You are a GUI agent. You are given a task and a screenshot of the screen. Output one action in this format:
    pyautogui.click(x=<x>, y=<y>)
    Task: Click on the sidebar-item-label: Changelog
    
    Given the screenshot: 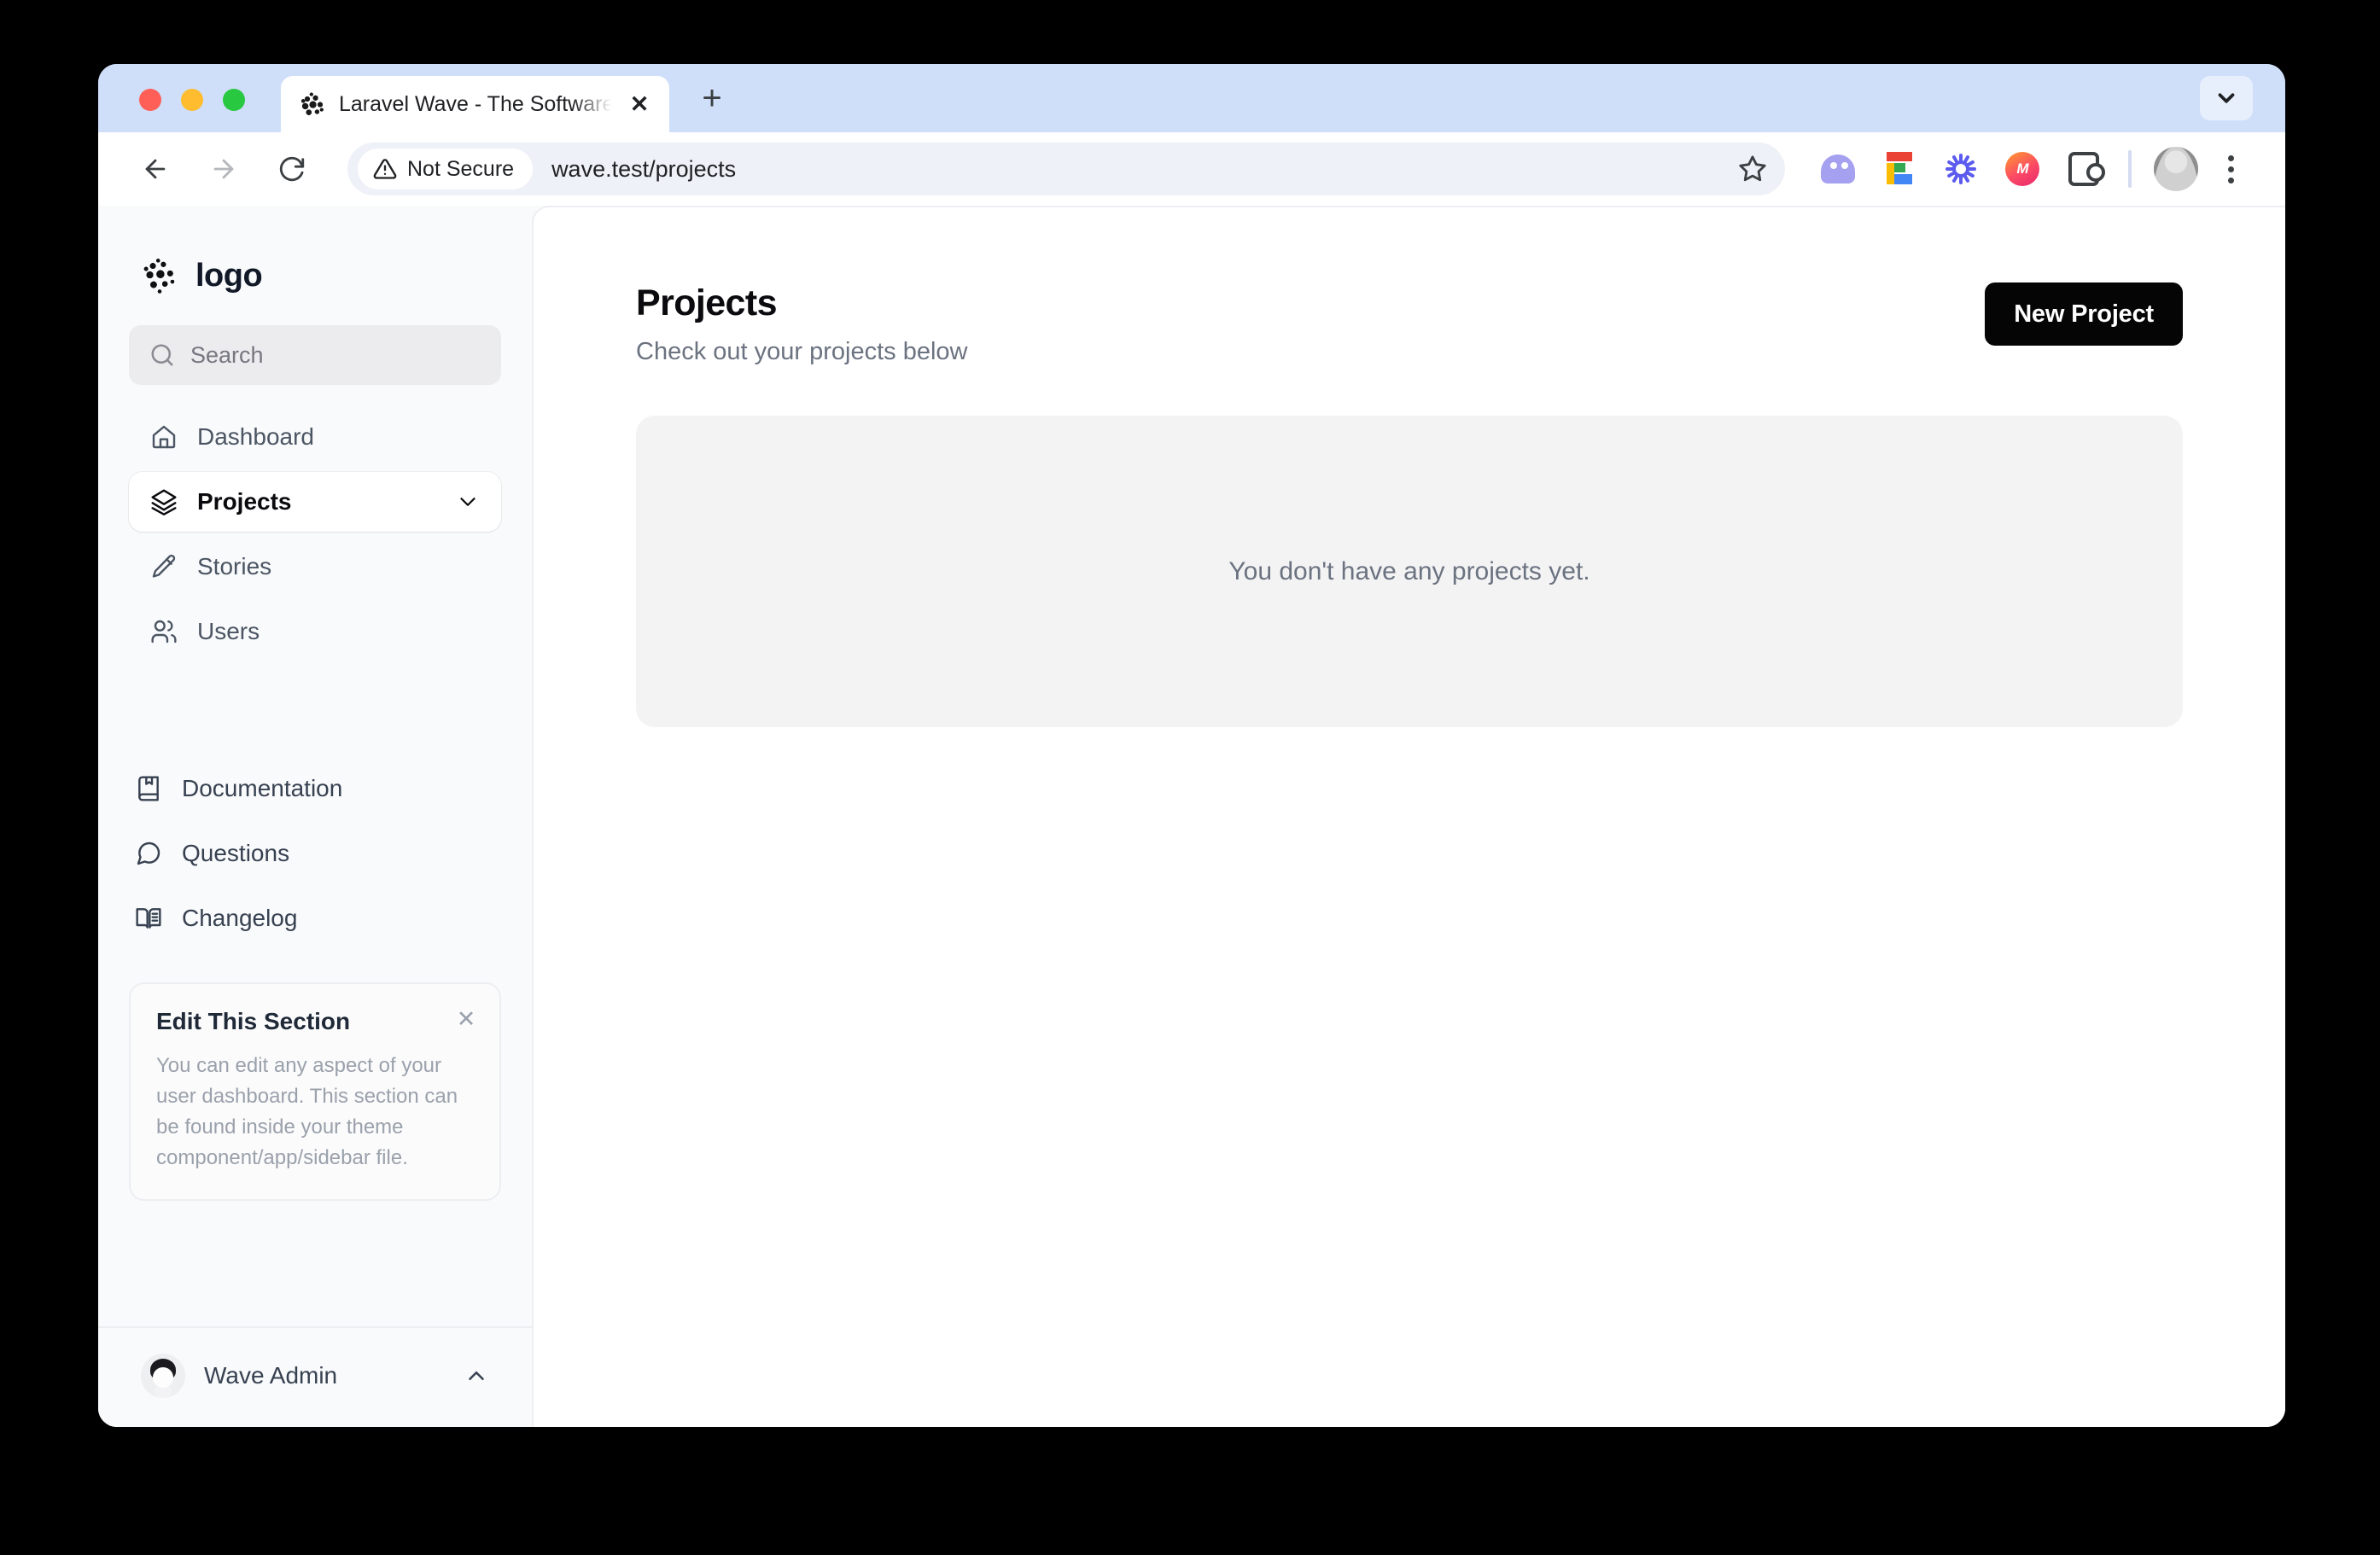 What is the action you would take?
    pyautogui.click(x=240, y=918)
    